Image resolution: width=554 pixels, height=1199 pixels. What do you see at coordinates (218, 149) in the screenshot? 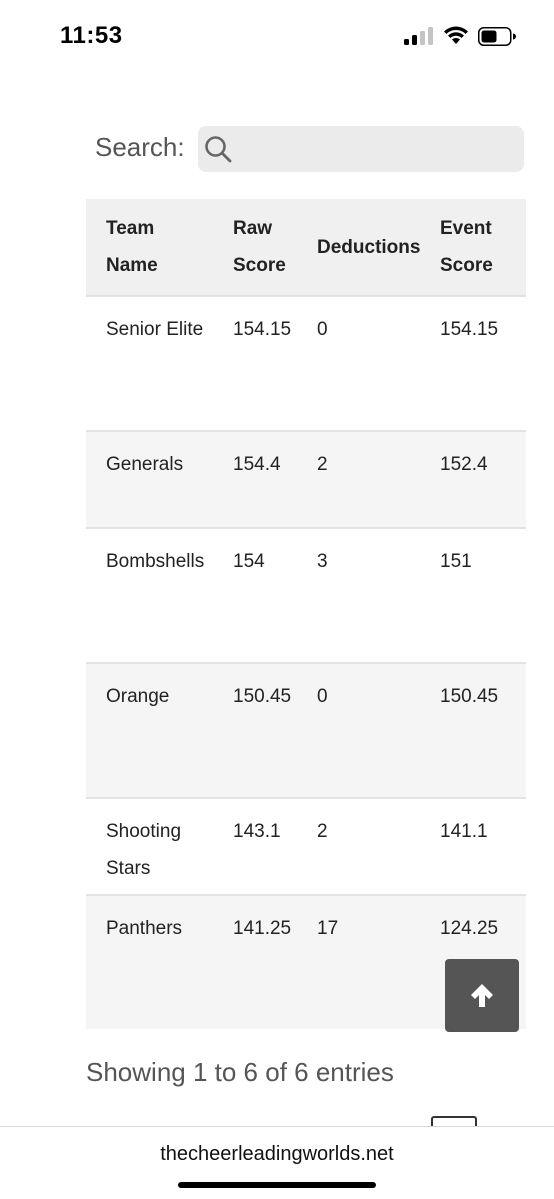
I see `search-icon` at bounding box center [218, 149].